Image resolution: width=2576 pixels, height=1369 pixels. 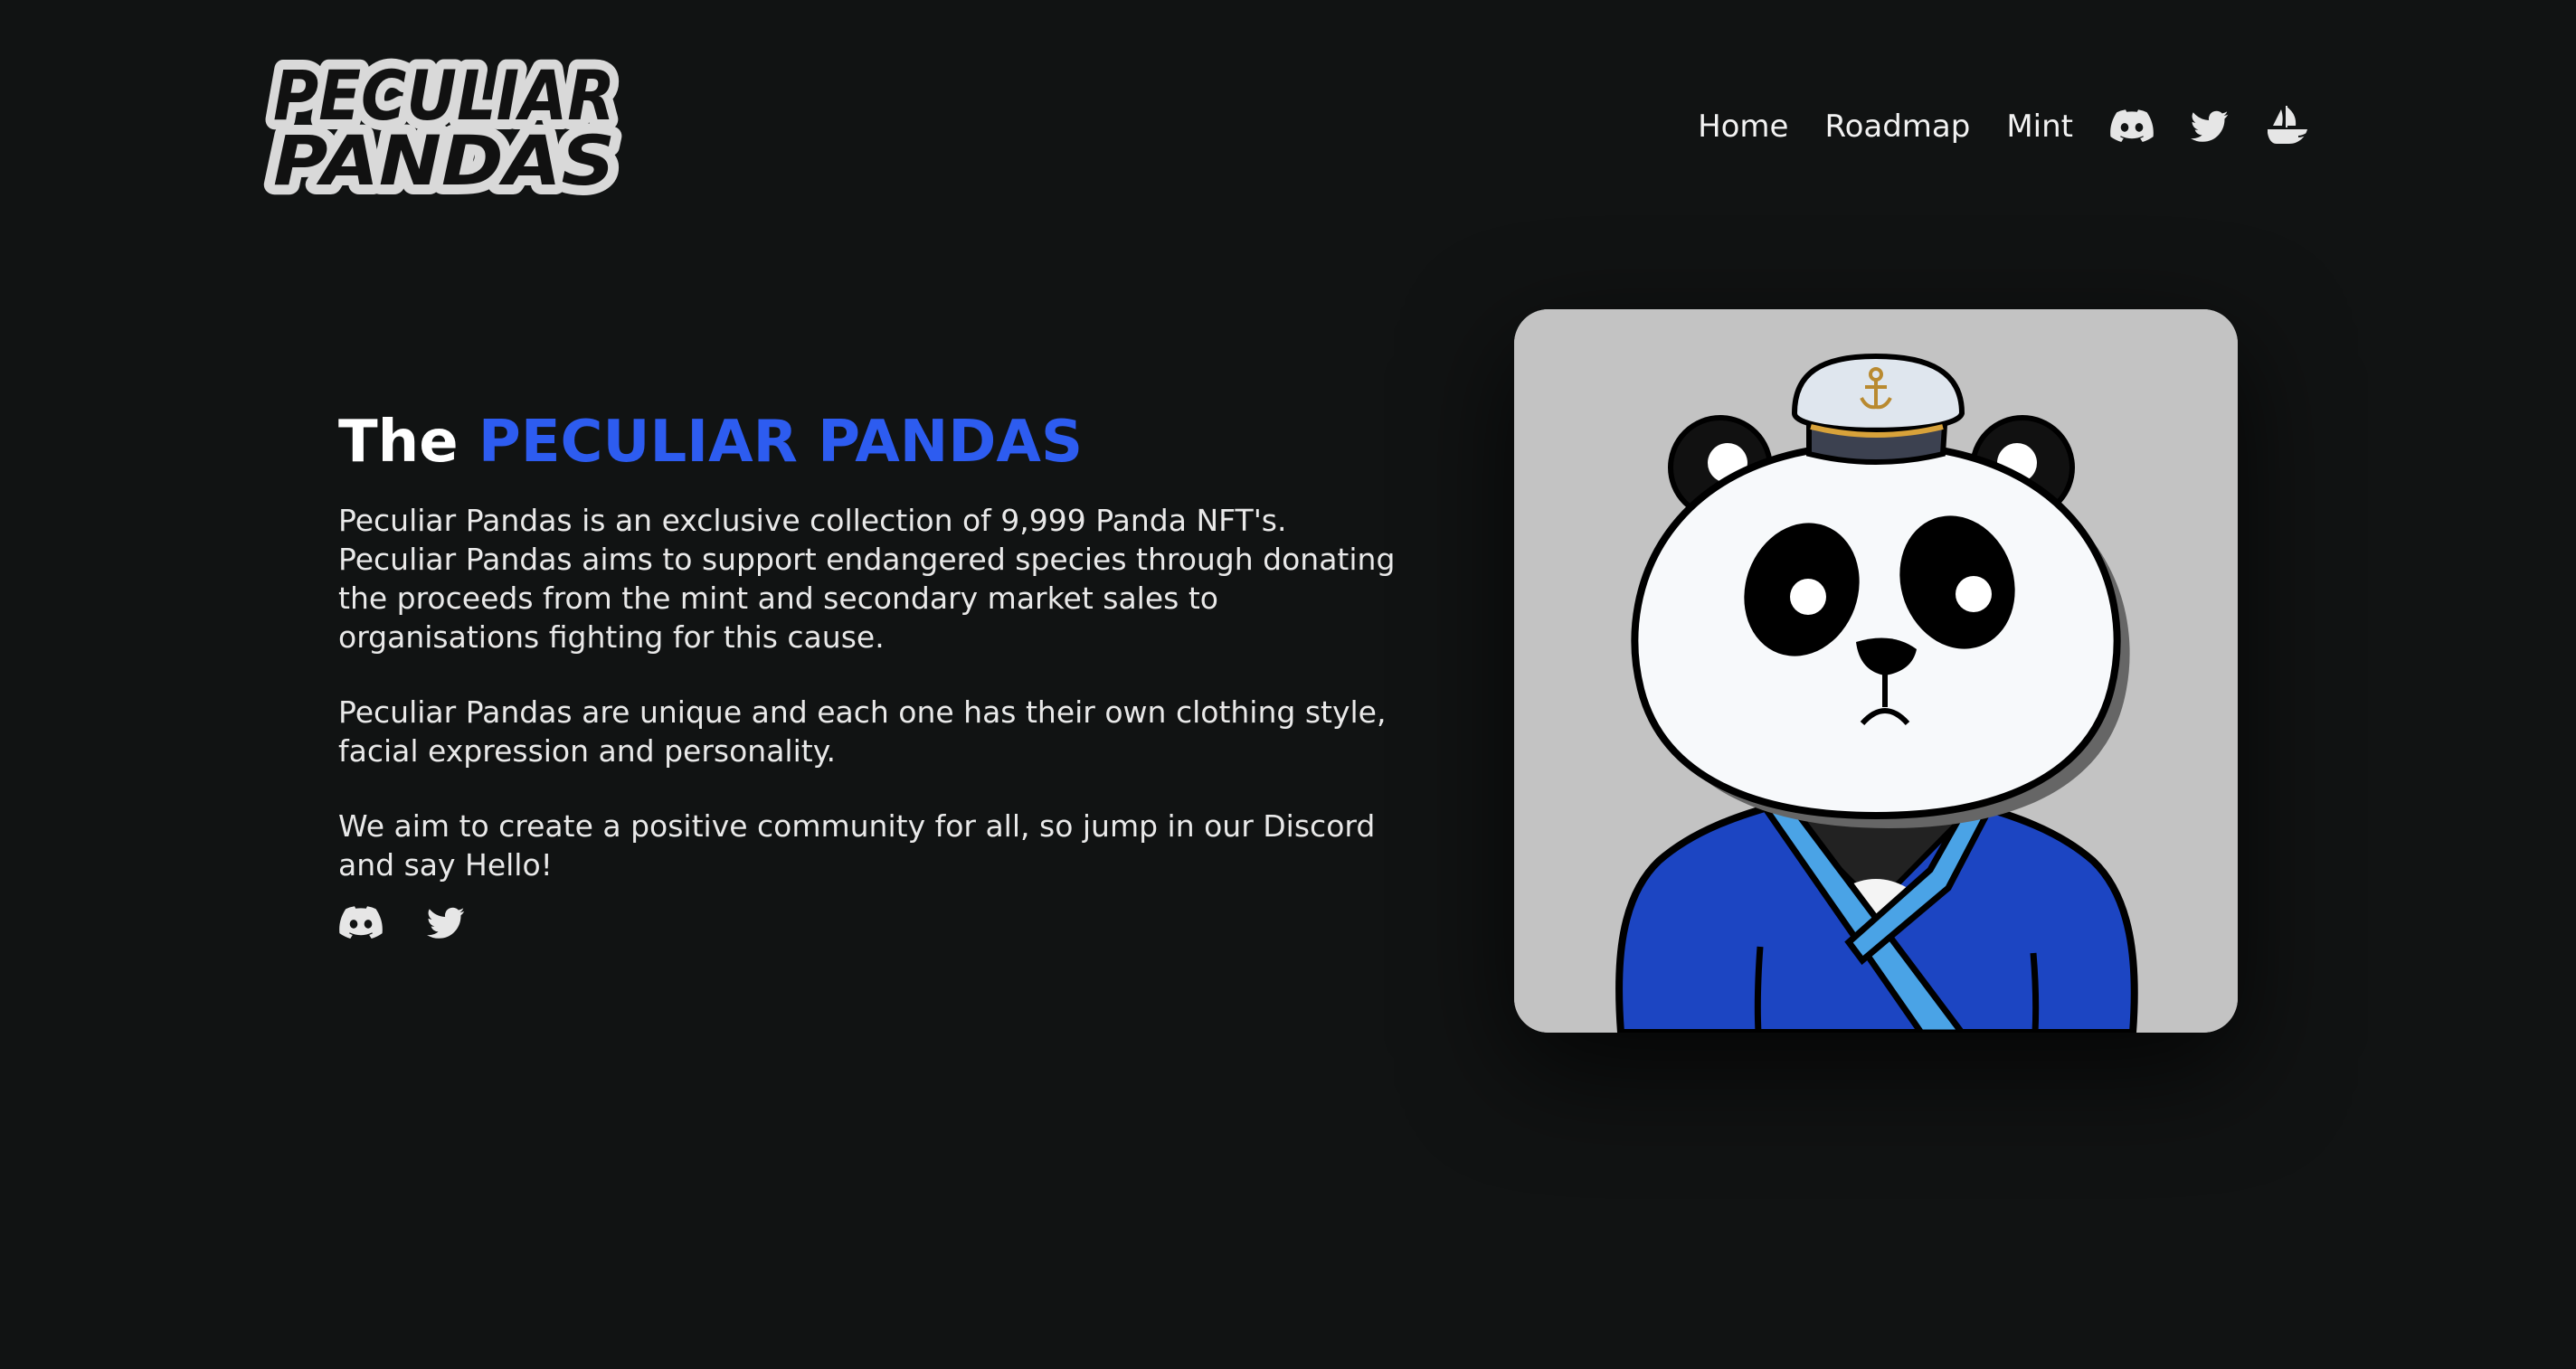 What do you see at coordinates (2004, 127) in the screenshot?
I see `main-nav: Home Roadmap Mint` at bounding box center [2004, 127].